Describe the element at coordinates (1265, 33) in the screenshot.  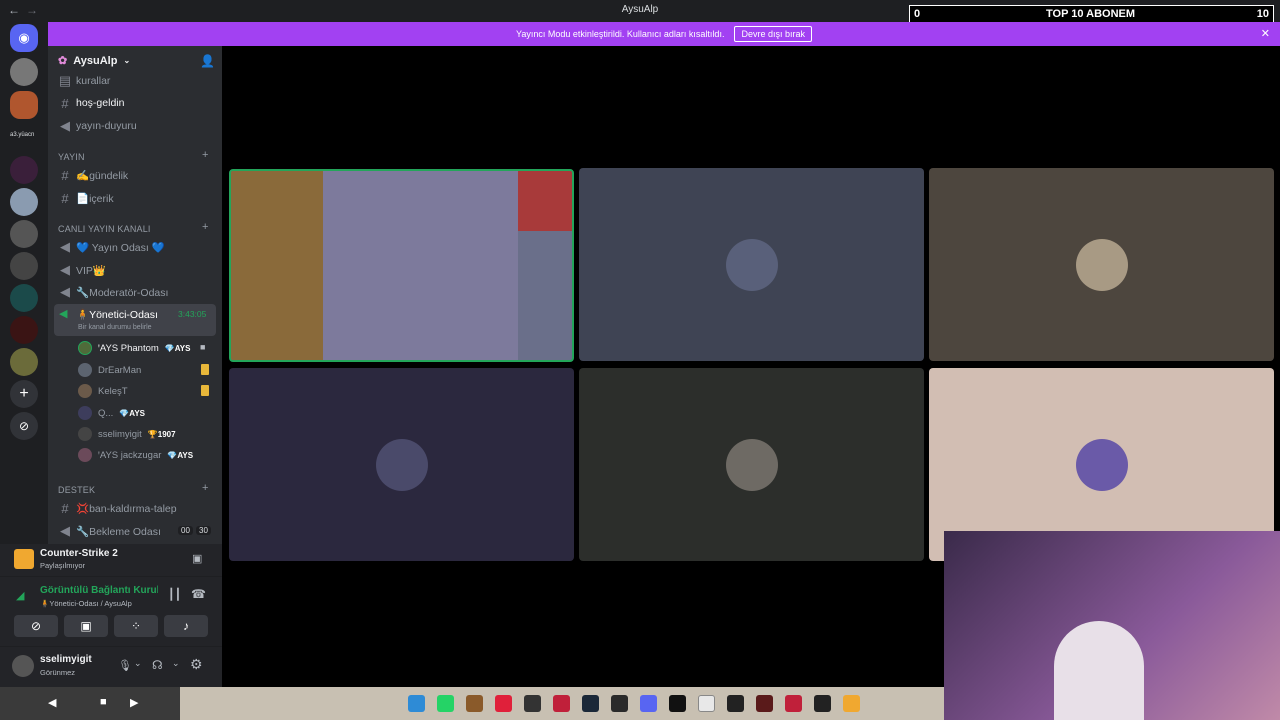
I see `close-icon: ✕` at that location.